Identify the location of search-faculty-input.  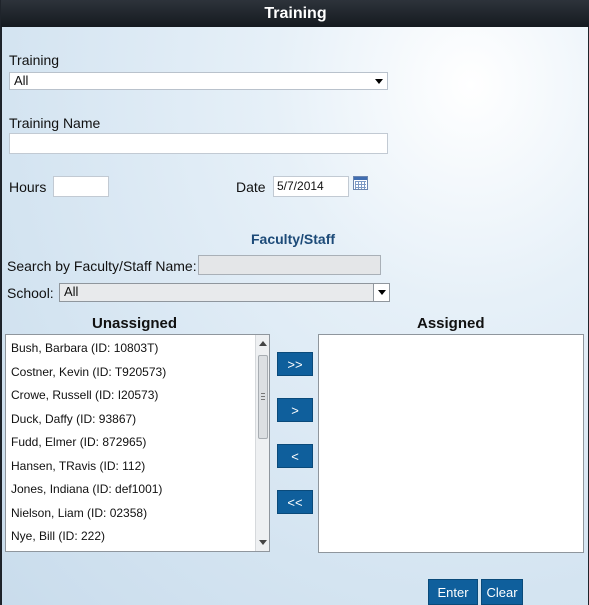
(289, 265).